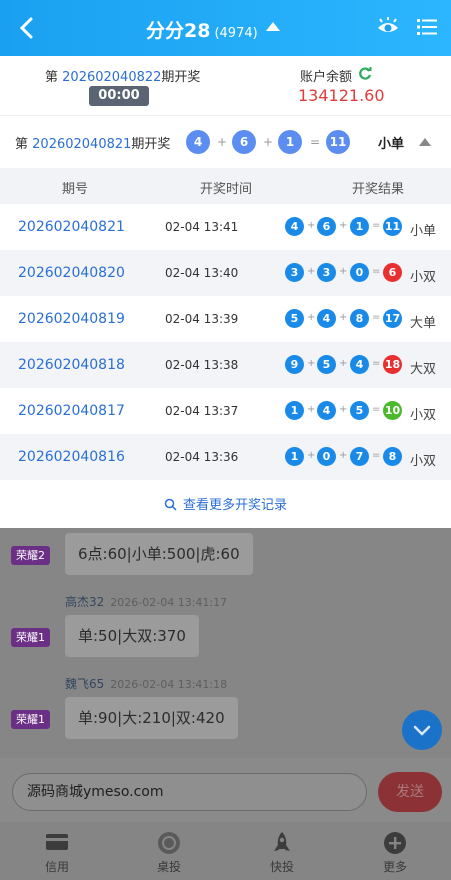 This screenshot has width=451, height=880. I want to click on game-title: 分分28 (4974), so click(202, 29).